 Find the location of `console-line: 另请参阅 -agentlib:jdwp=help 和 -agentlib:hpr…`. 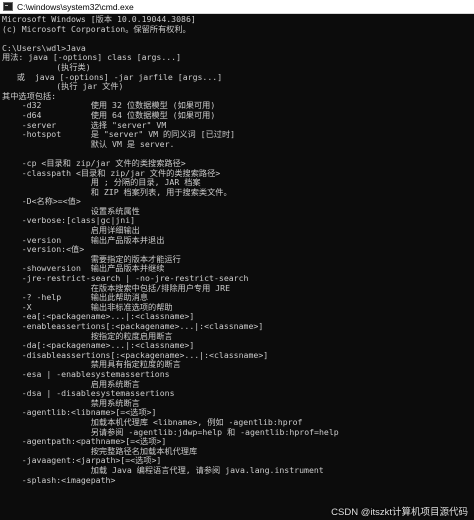

console-line: 另请参阅 -agentlib:jdwp=help 和 -agentlib:hpr… is located at coordinates (170, 432).